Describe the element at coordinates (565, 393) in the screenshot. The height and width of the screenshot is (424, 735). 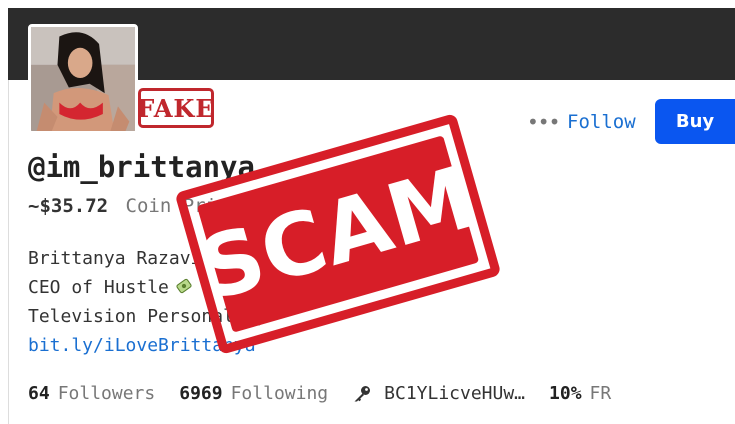
I see `founder-reward-percent: 10%` at that location.